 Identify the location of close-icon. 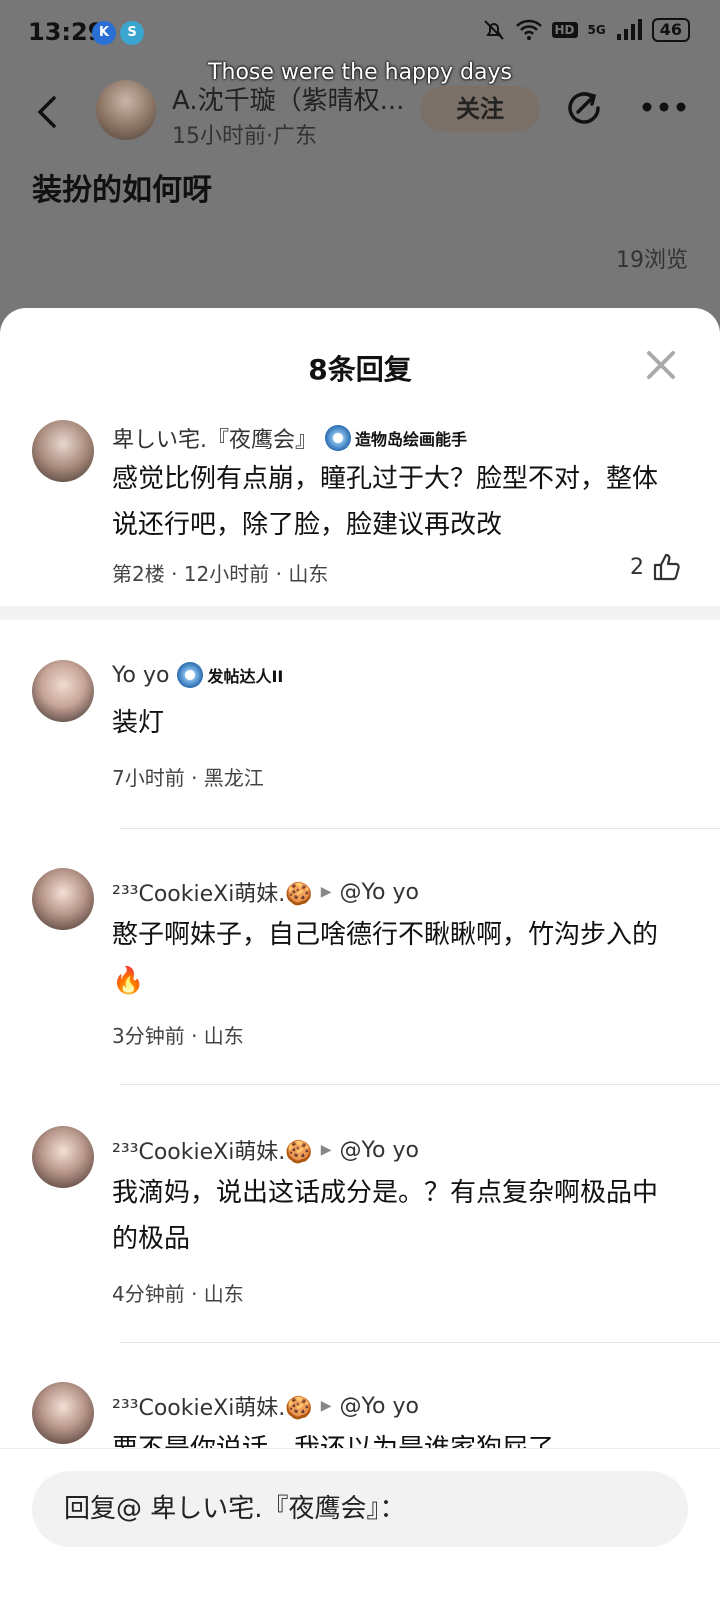
(661, 365).